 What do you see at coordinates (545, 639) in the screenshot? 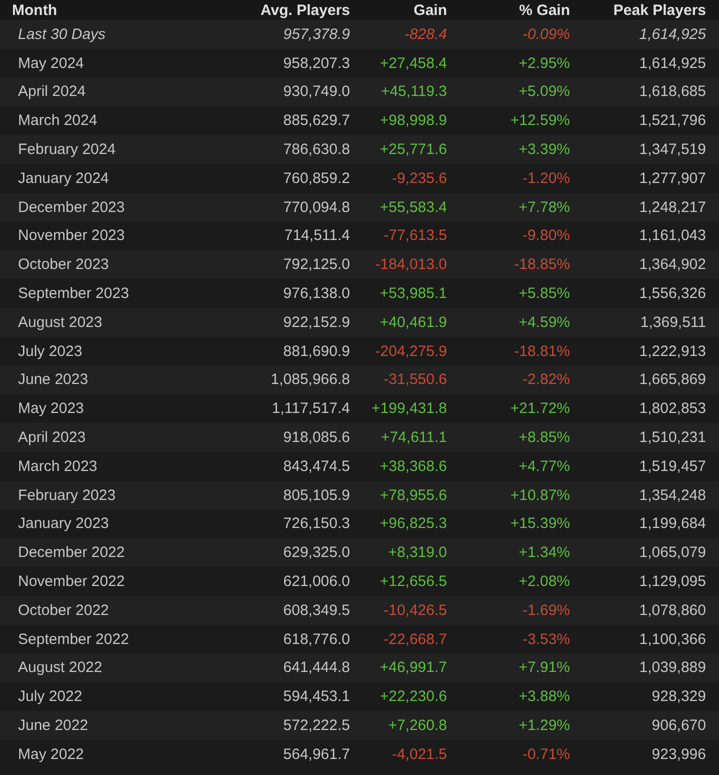
I see `table-cell-text: -3.53%` at bounding box center [545, 639].